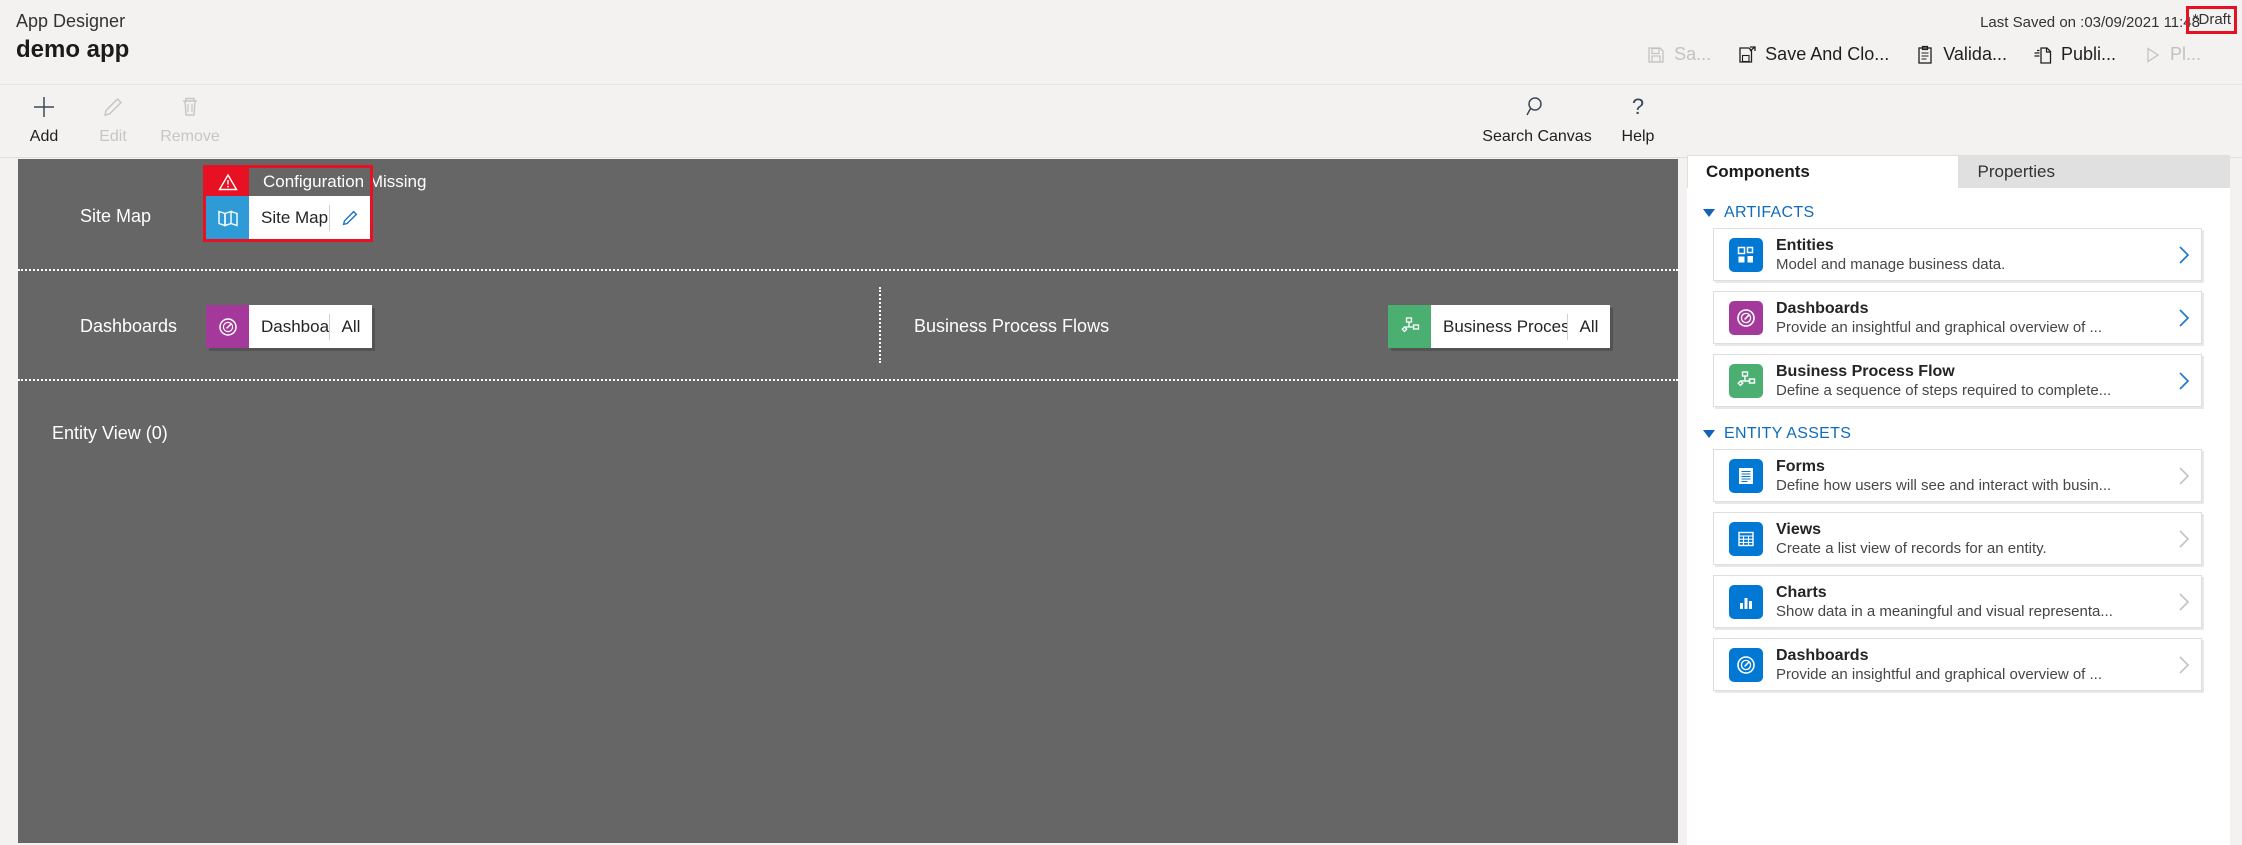 This screenshot has width=2242, height=845. What do you see at coordinates (1799, 529) in the screenshot?
I see `card-title: Views` at bounding box center [1799, 529].